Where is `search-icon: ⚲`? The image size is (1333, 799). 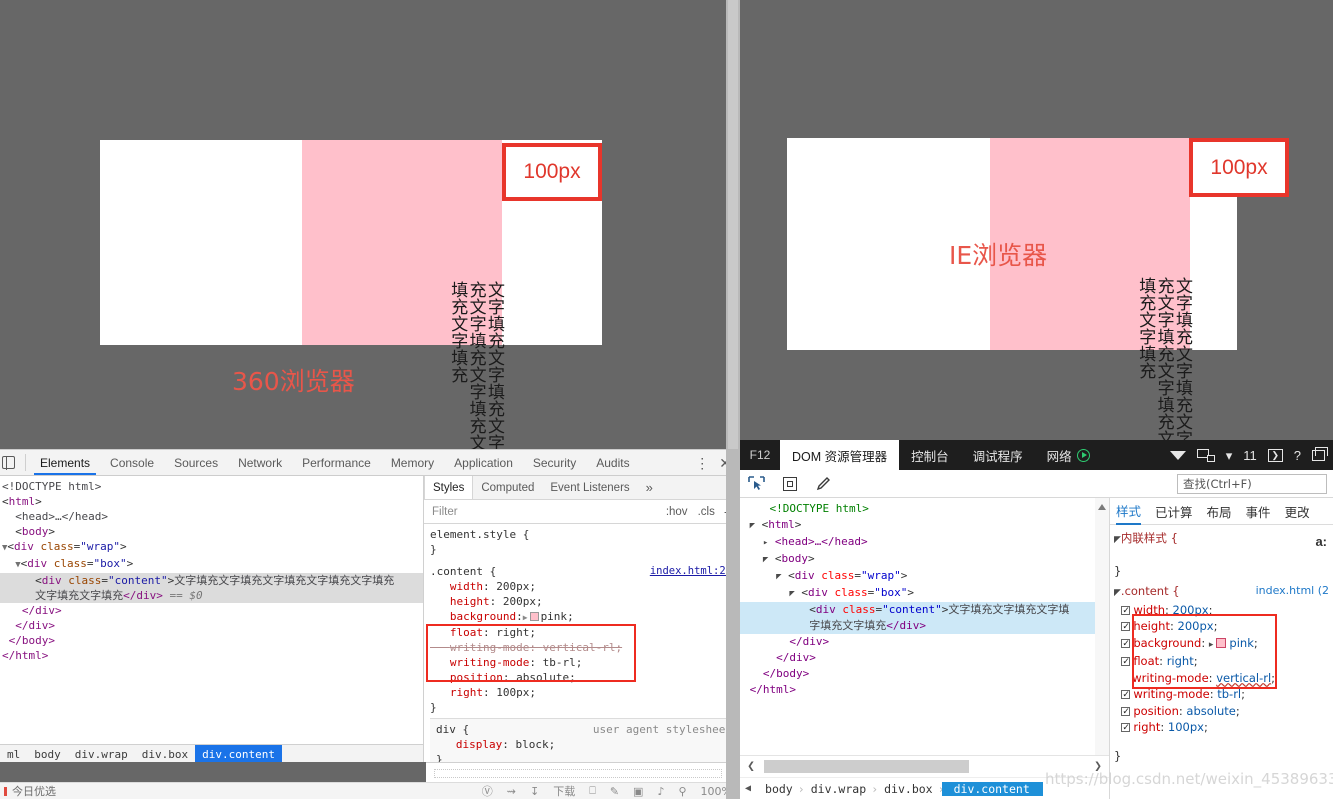 search-icon: ⚲ is located at coordinates (682, 791).